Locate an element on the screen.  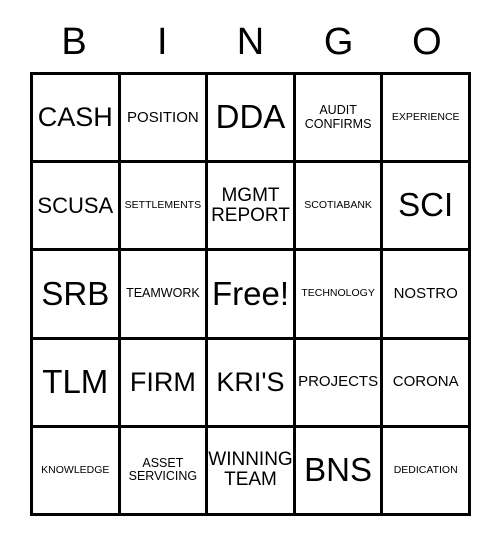
bingo-cell-label: Free! is located at coordinates (250, 293).